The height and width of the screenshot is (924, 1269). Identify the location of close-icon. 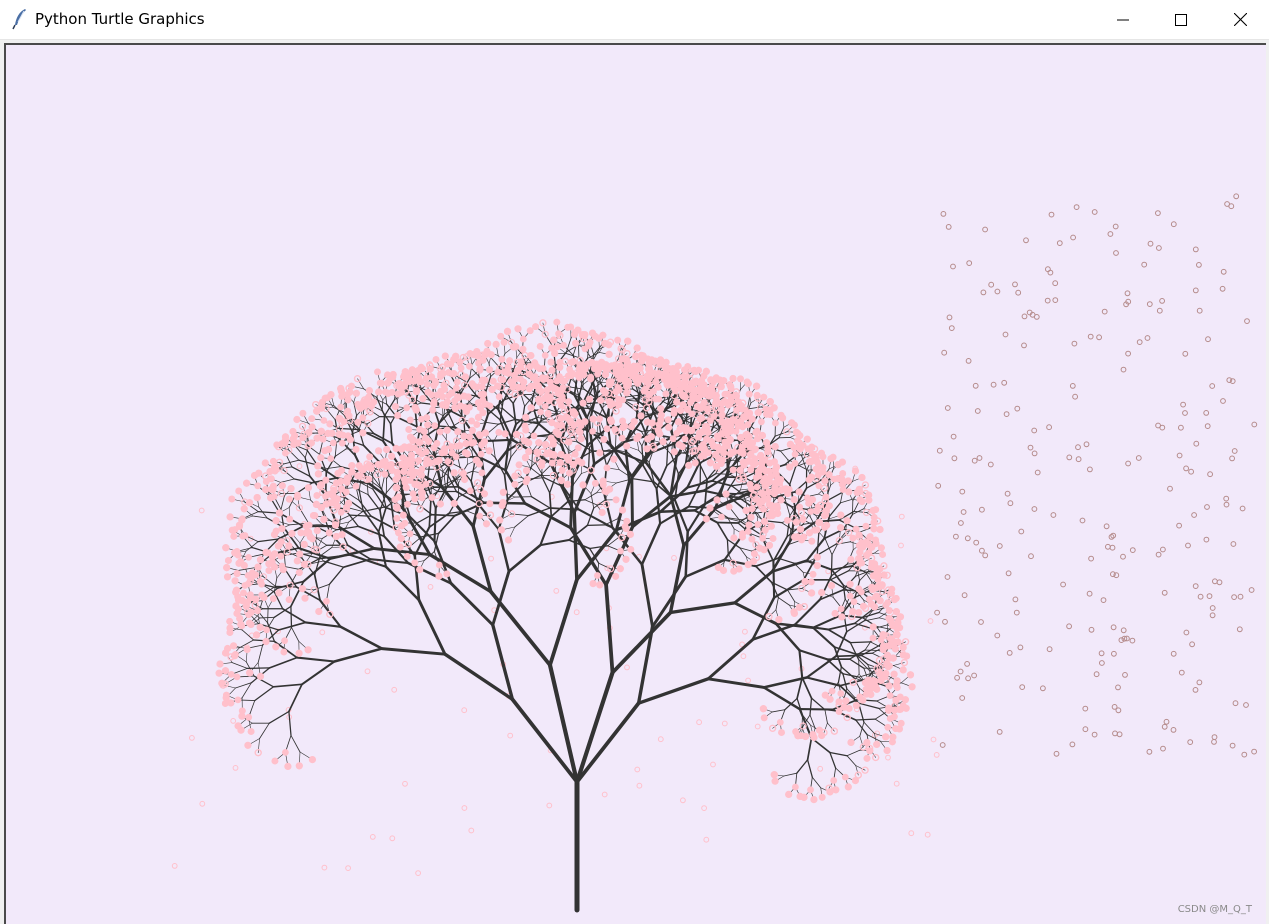
(1240, 19).